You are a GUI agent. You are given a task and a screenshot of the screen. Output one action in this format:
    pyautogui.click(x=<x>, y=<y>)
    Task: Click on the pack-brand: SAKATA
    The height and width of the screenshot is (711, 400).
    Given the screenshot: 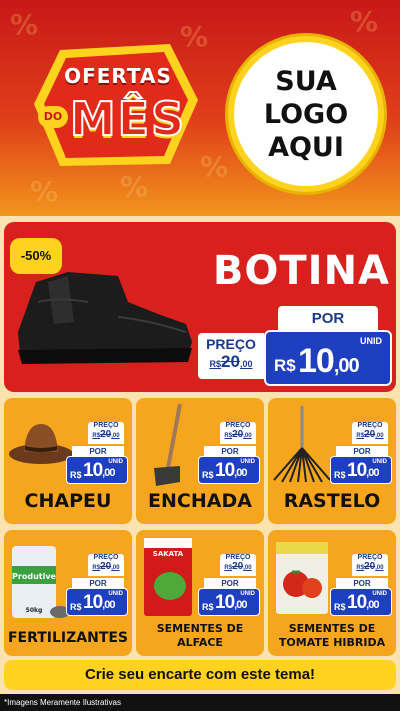 What is the action you would take?
    pyautogui.click(x=168, y=554)
    